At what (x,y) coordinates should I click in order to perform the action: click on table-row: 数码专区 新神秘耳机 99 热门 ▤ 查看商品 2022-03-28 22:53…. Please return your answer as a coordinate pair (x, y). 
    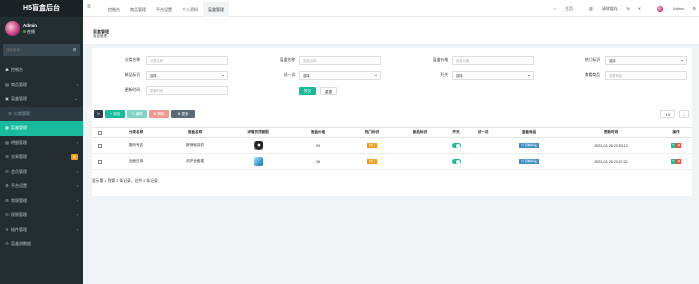
    Looking at the image, I should click on (392, 145).